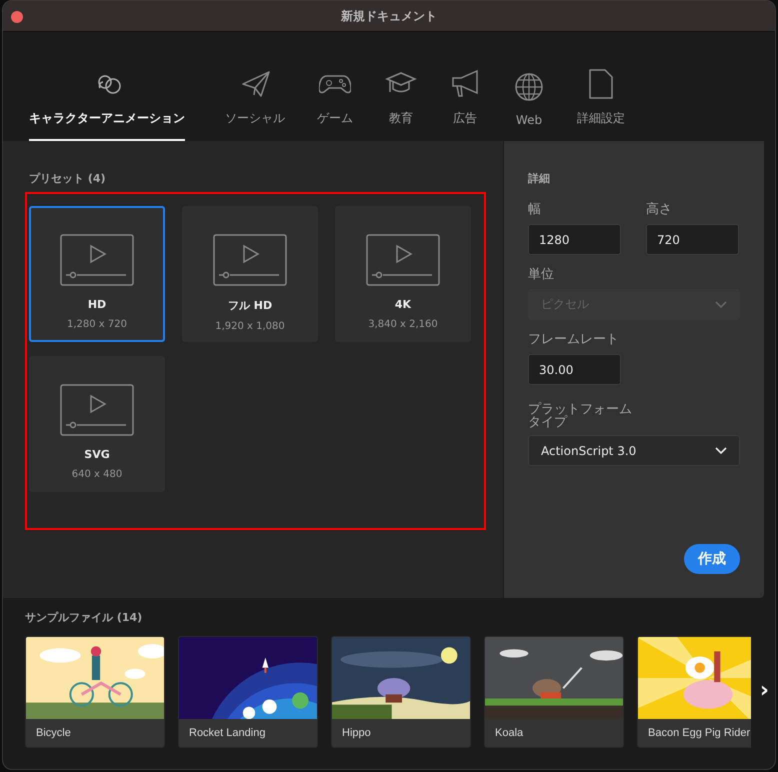 This screenshot has width=778, height=772. I want to click on close-button, so click(17, 17).